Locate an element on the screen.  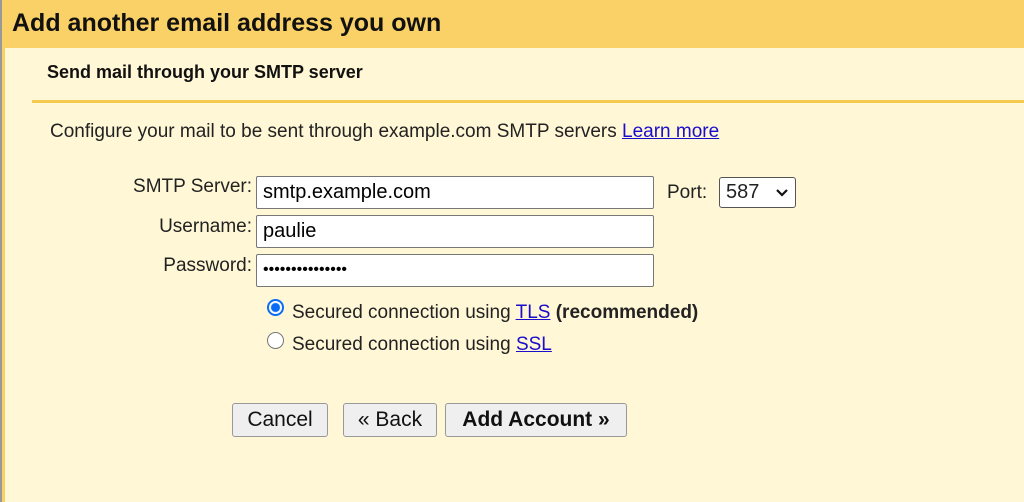
left-border is located at coordinates (2, 251).